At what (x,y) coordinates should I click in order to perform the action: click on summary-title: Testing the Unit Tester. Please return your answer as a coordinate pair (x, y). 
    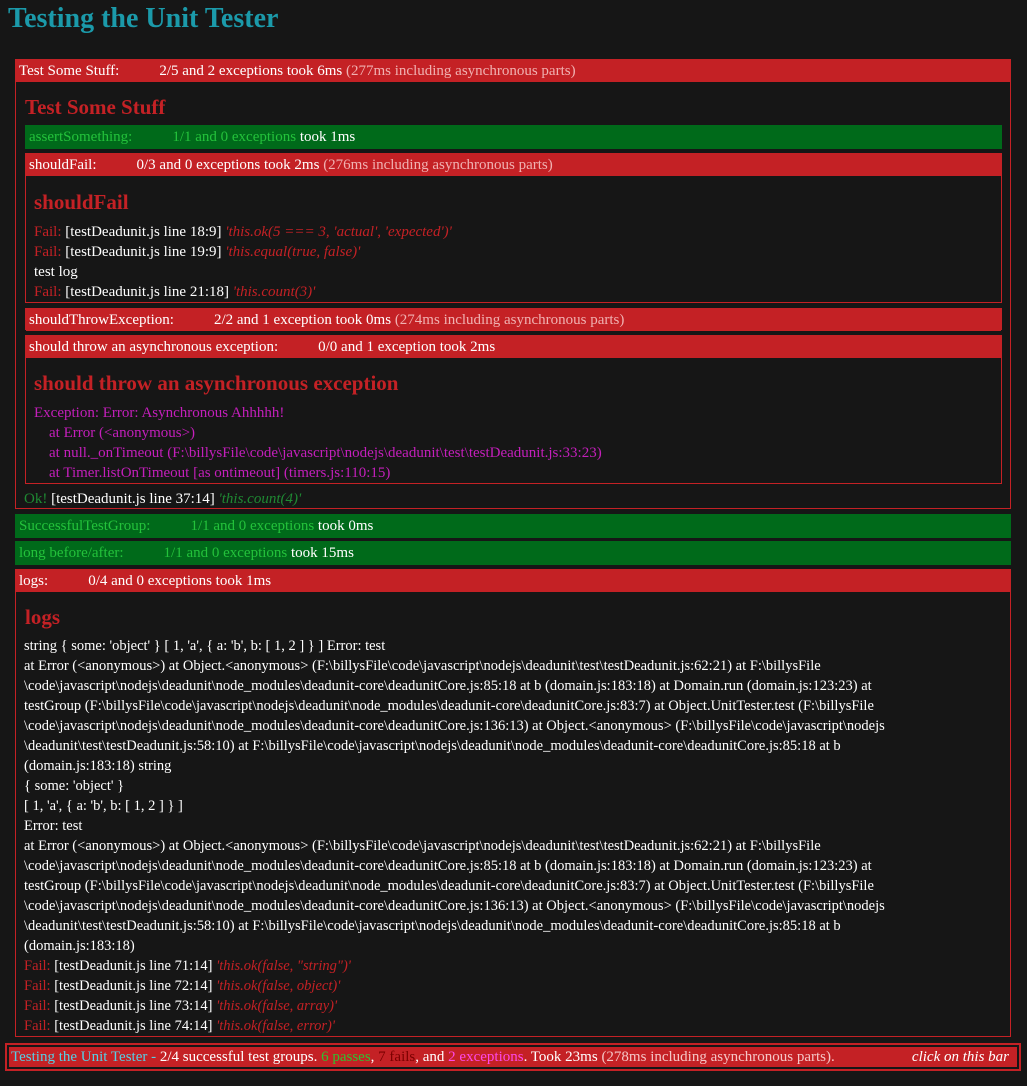
    Looking at the image, I should click on (79, 1057).